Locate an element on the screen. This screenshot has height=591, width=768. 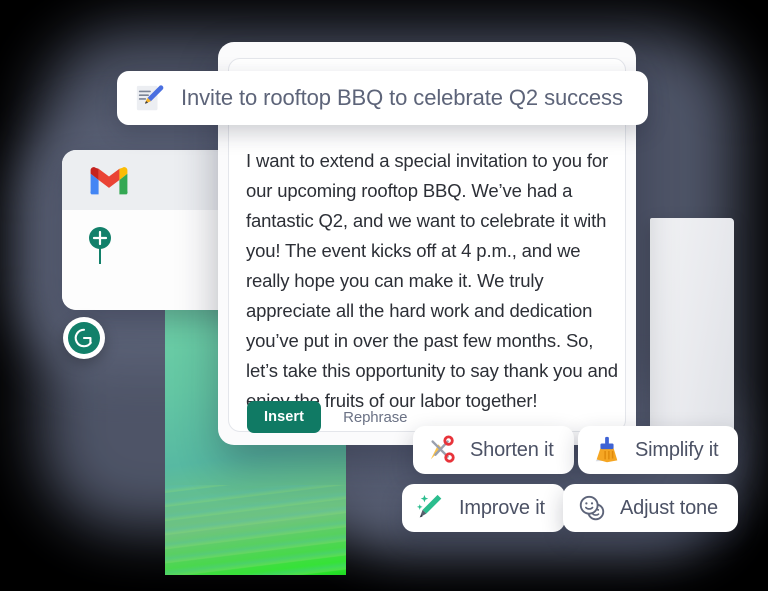
chip-label: Shorten it is located at coordinates (512, 449).